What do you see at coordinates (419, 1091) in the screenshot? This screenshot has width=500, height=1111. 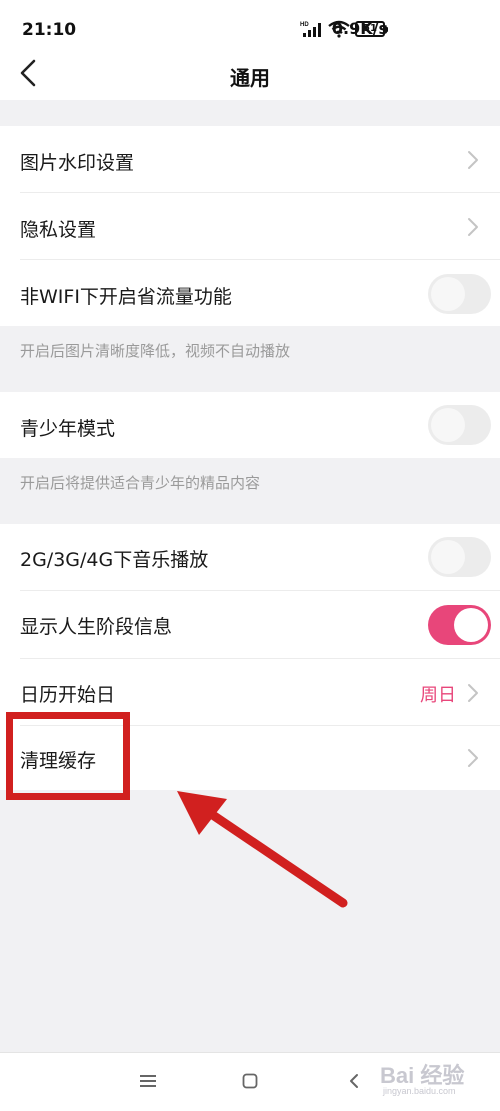 I see `watermark-url: jingyan.baidu.com` at bounding box center [419, 1091].